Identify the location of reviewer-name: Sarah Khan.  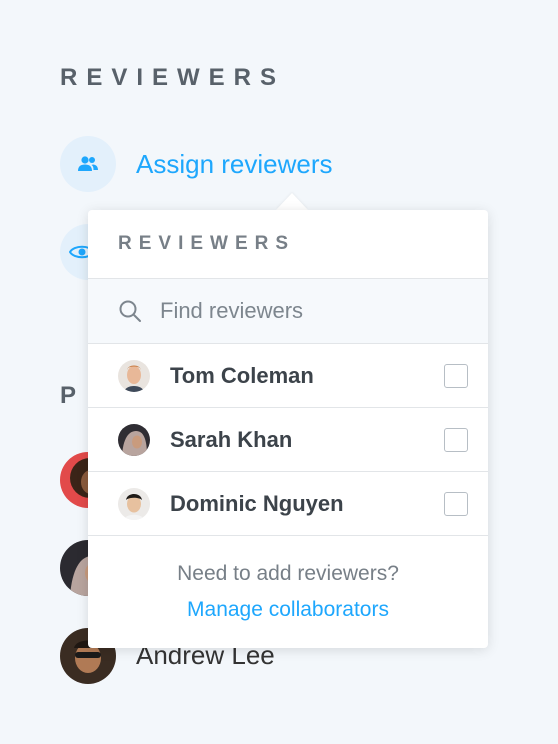
(231, 439).